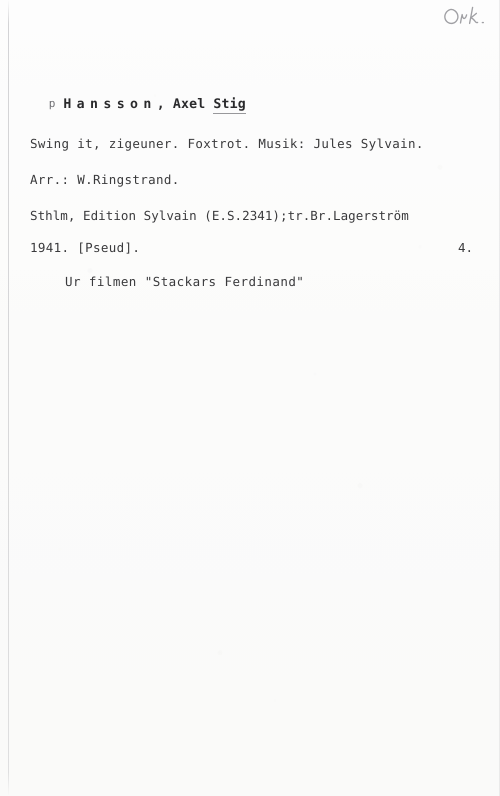  What do you see at coordinates (466, 247) in the screenshot?
I see `entry-page-number: 4.` at bounding box center [466, 247].